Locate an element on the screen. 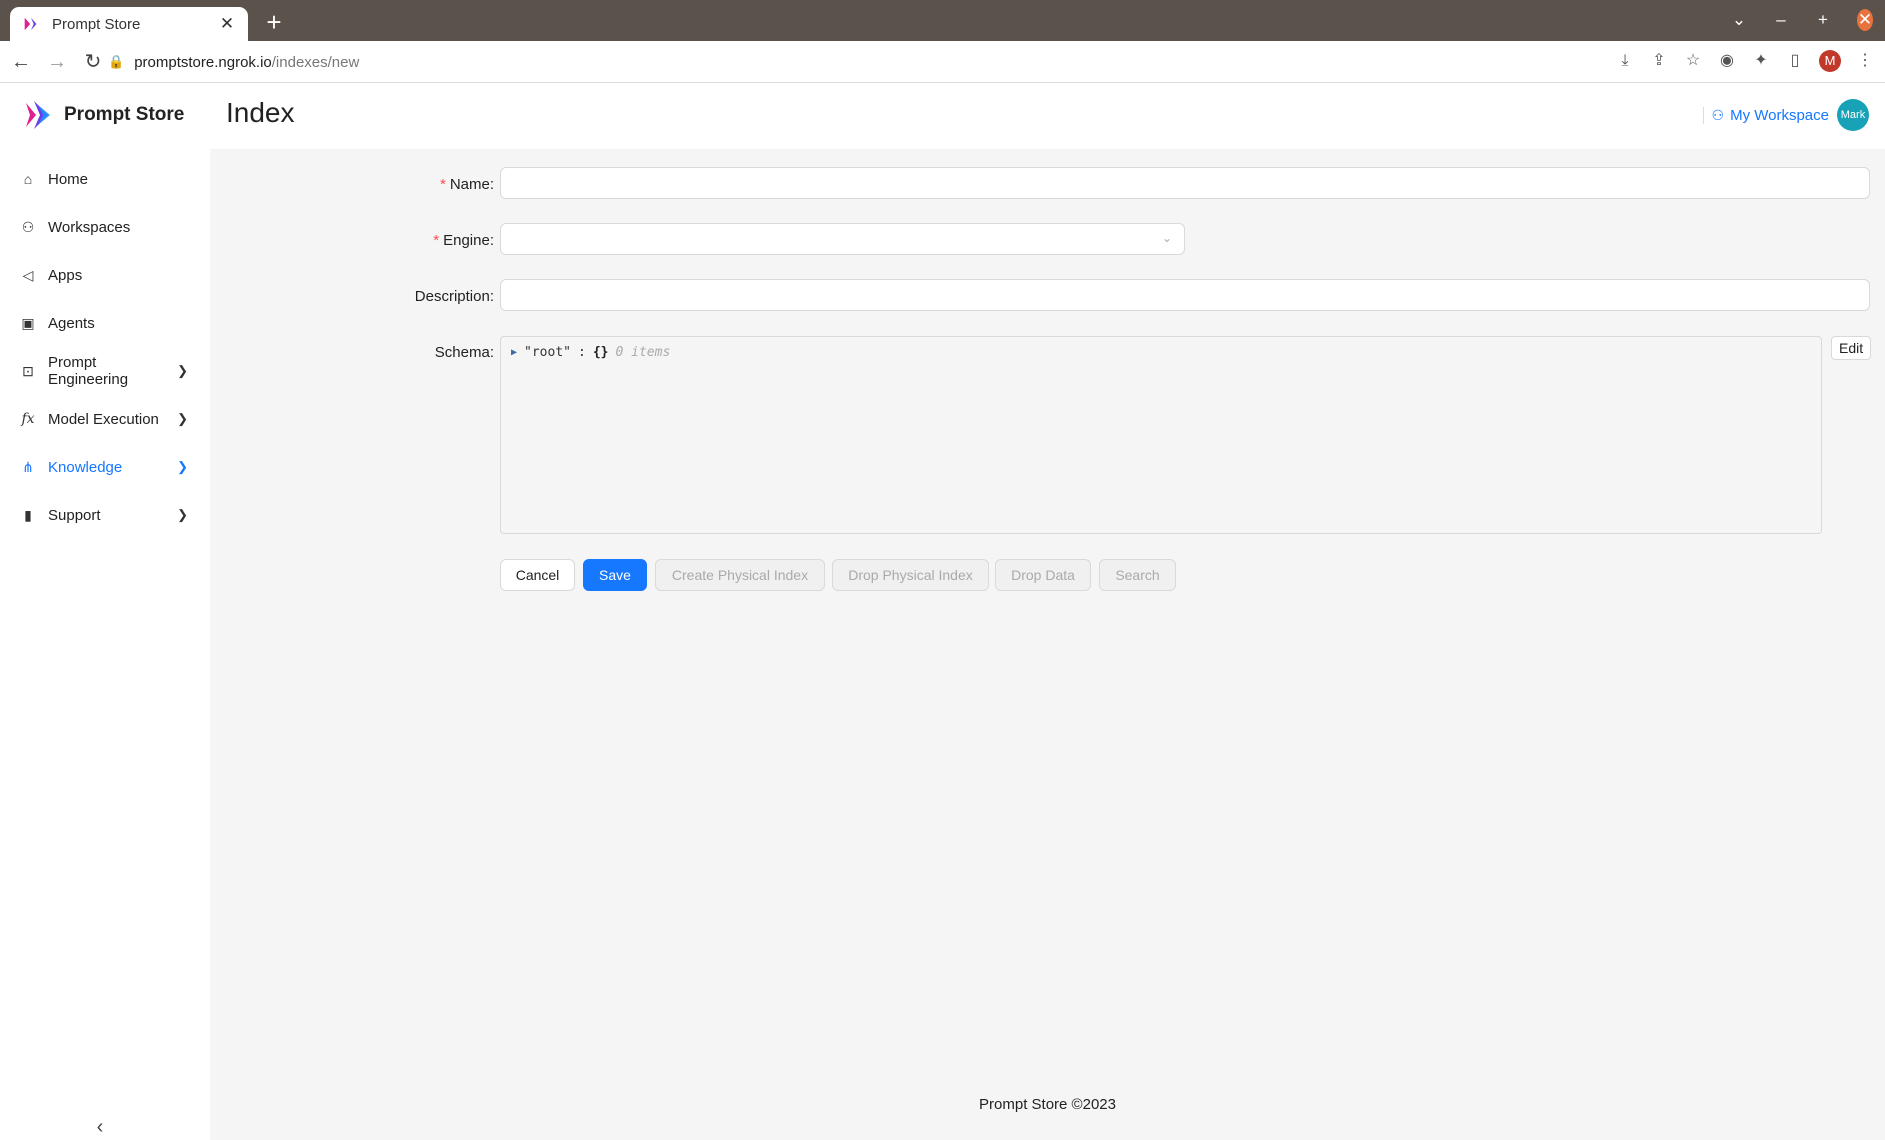  prompt-store-logo is located at coordinates (38, 115).